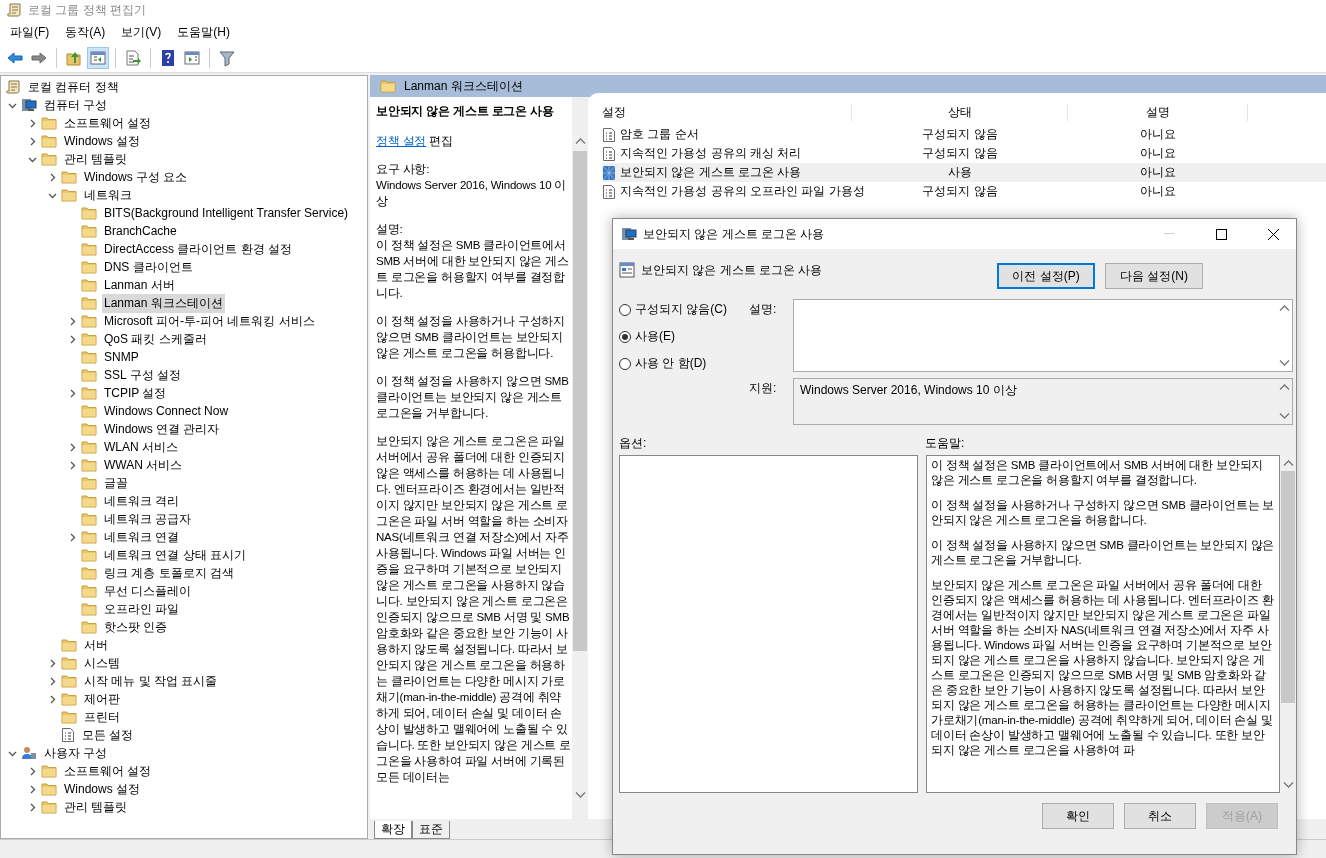  Describe the element at coordinates (659, 134) in the screenshot. I see `policy-name: 암호 그룹 순서` at that location.